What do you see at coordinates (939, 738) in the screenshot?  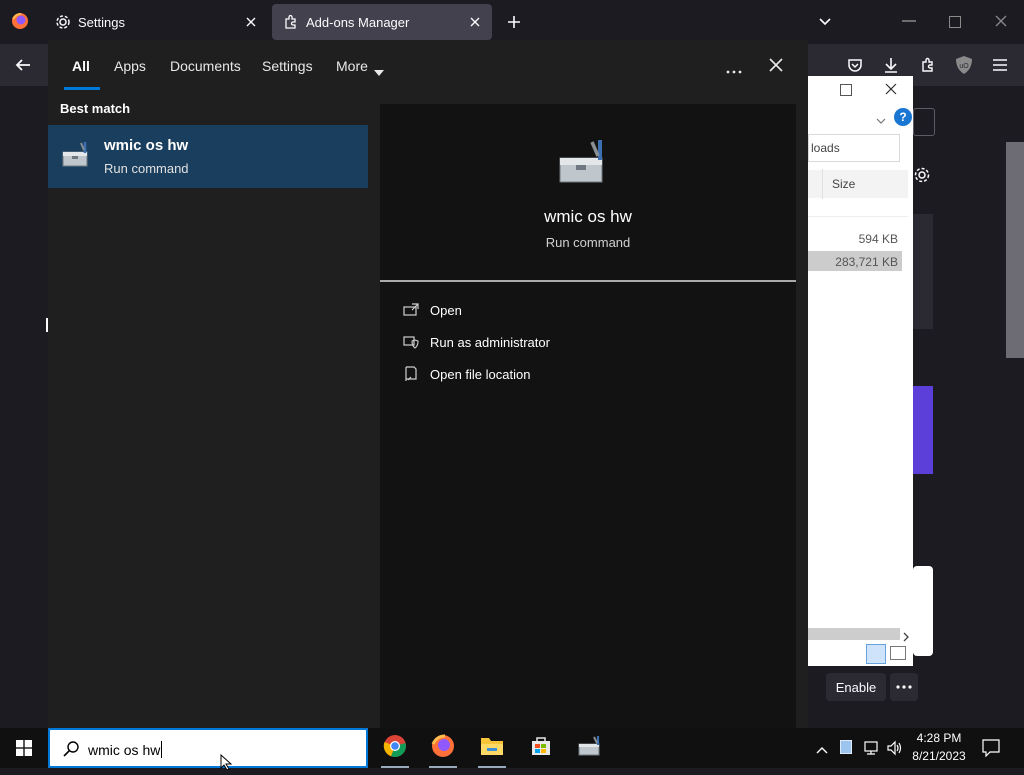 I see `clock-time: 4:28 PM` at bounding box center [939, 738].